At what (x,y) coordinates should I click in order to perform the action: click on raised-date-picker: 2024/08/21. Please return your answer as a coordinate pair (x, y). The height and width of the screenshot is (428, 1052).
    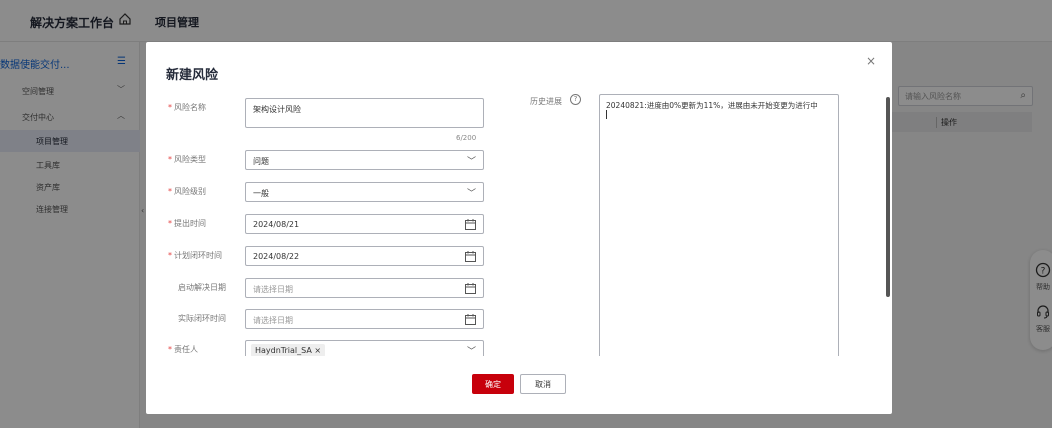
    Looking at the image, I should click on (364, 224).